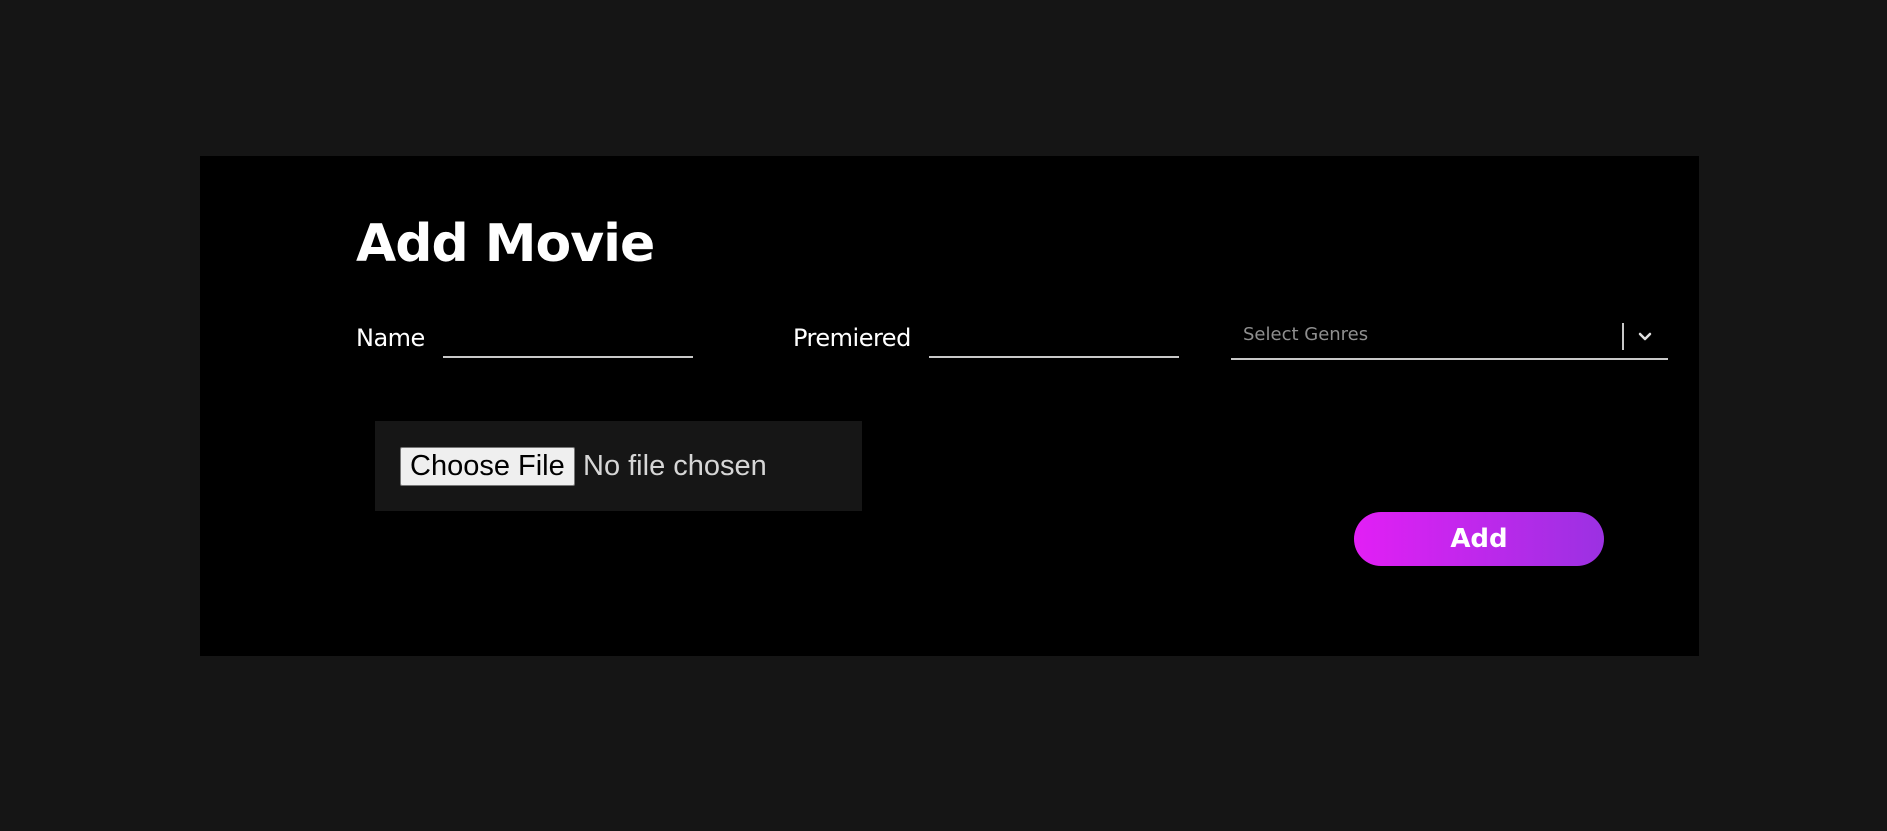 This screenshot has width=1887, height=831. I want to click on add-button: Add, so click(1479, 539).